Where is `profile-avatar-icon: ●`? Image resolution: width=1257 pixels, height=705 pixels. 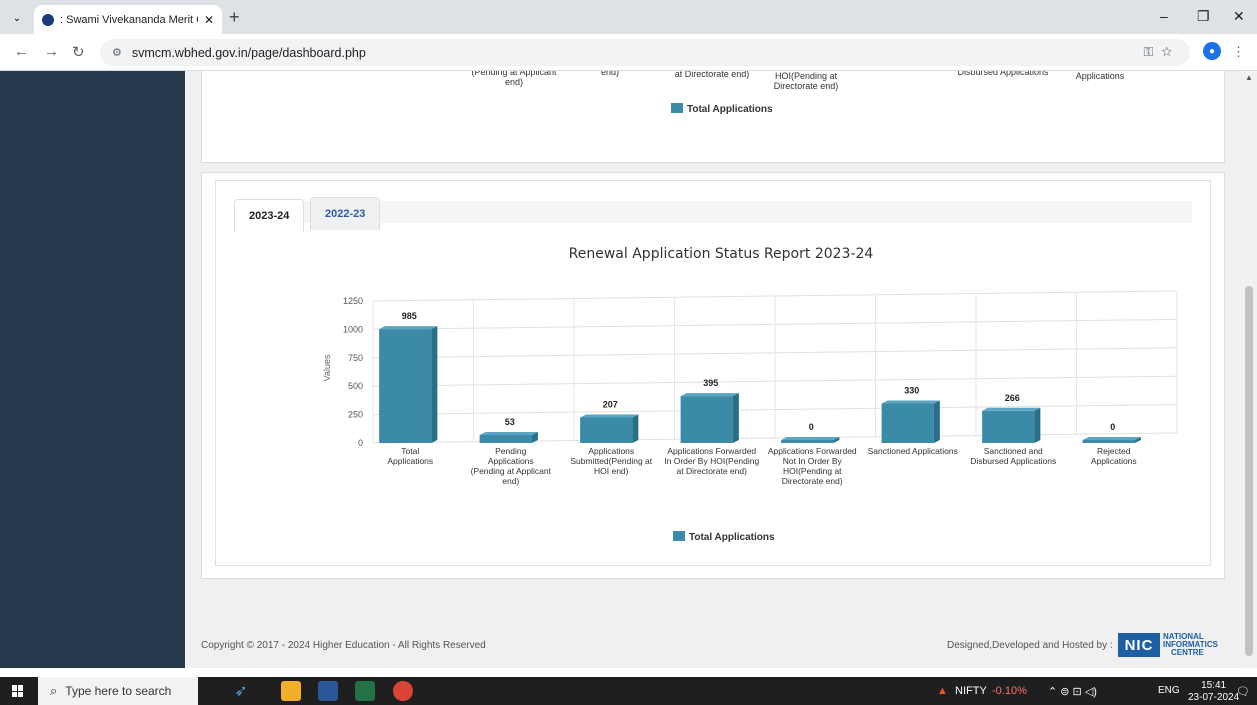
profile-avatar-icon: ● is located at coordinates (1212, 51).